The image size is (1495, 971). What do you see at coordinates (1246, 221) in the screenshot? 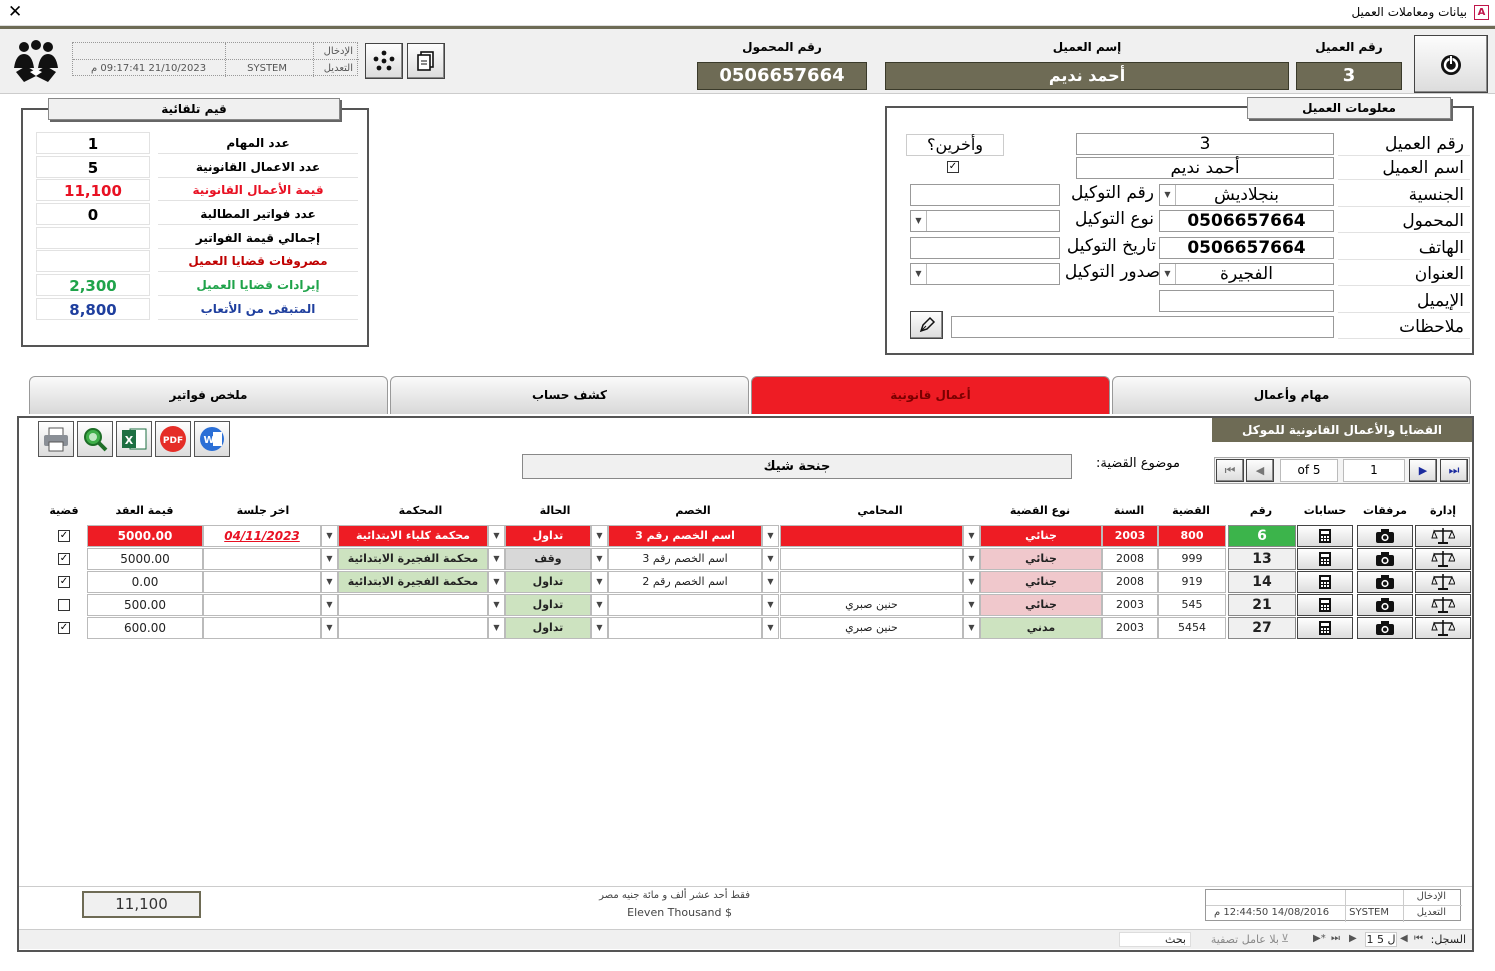
I see `mobile-field: 0506657664` at bounding box center [1246, 221].